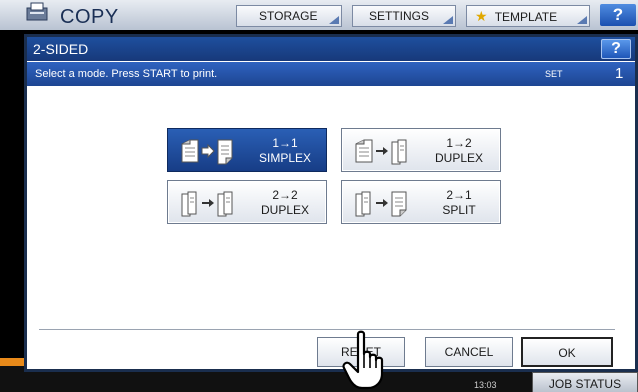  I want to click on dialog-titlebar: 2-SIDED ?, so click(331, 49).